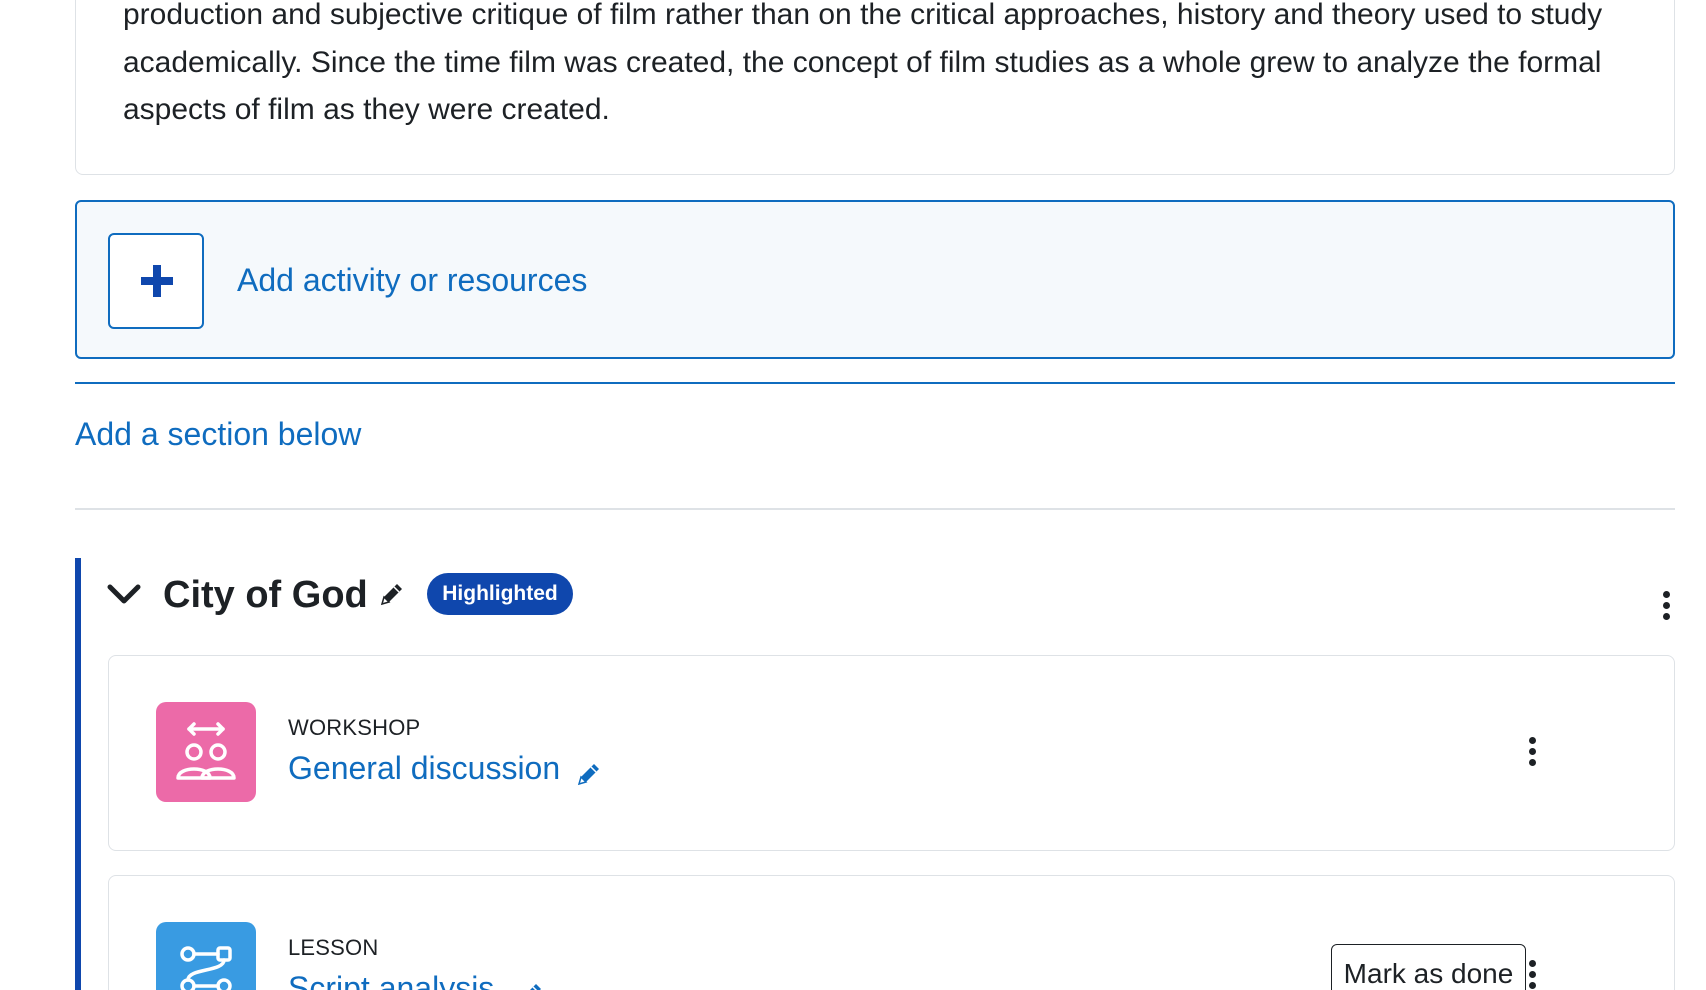 The height and width of the screenshot is (990, 1706). I want to click on activity-name-link: Script analysis, so click(391, 979).